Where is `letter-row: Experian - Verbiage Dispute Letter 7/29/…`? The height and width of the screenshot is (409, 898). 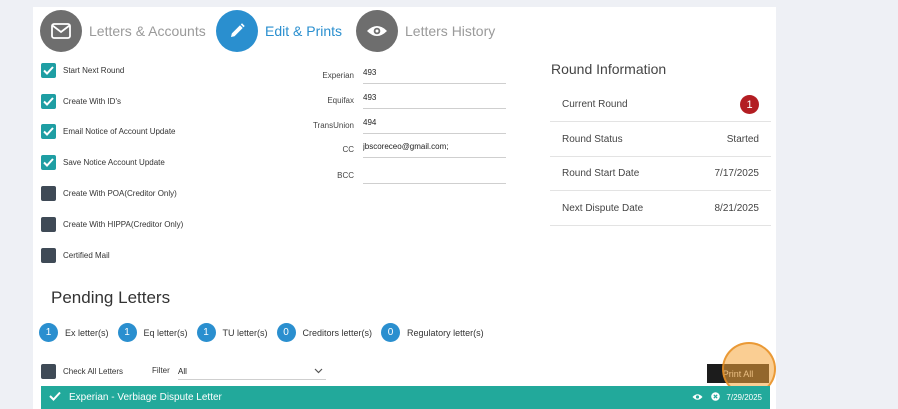
letter-row: Experian - Verbiage Dispute Letter 7/29/… is located at coordinates (405, 397).